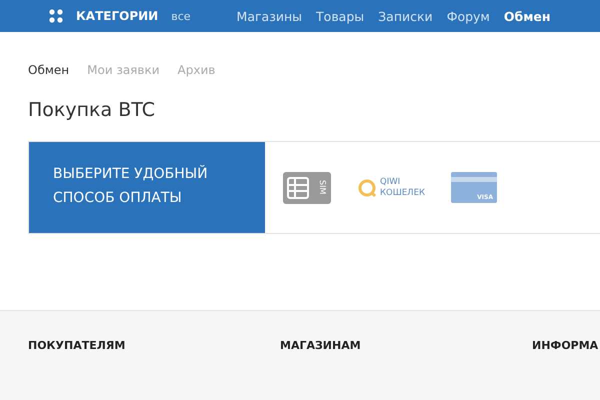  I want to click on ring-icon, so click(367, 188).